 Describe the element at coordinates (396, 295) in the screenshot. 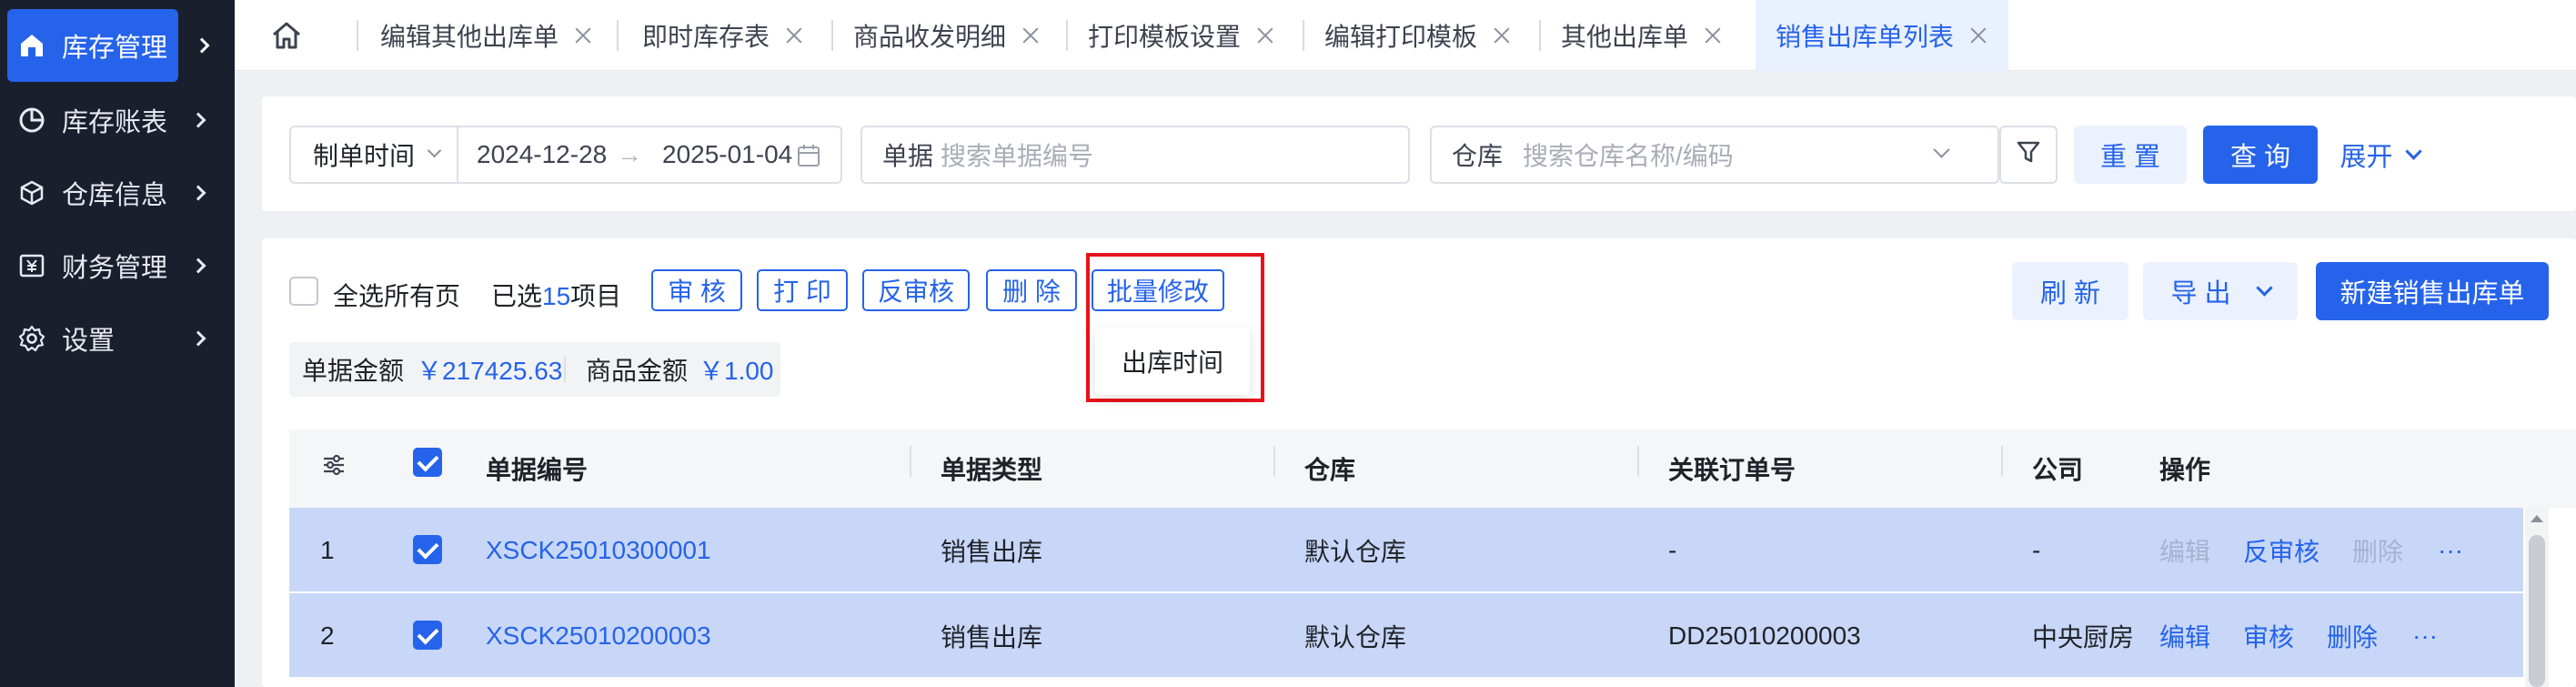

I see `select-all-pages-label: 全选所有页` at that location.